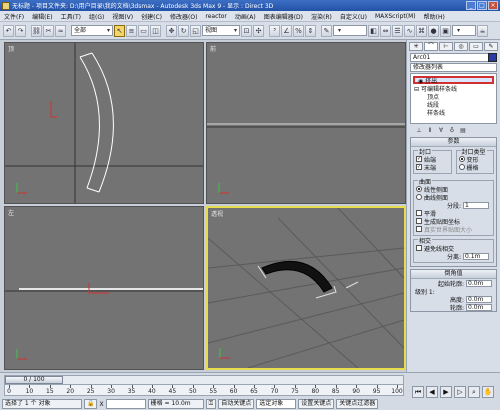 The image size is (500, 410). What do you see at coordinates (216, 16) in the screenshot?
I see `menu-reactor: reactor` at bounding box center [216, 16].